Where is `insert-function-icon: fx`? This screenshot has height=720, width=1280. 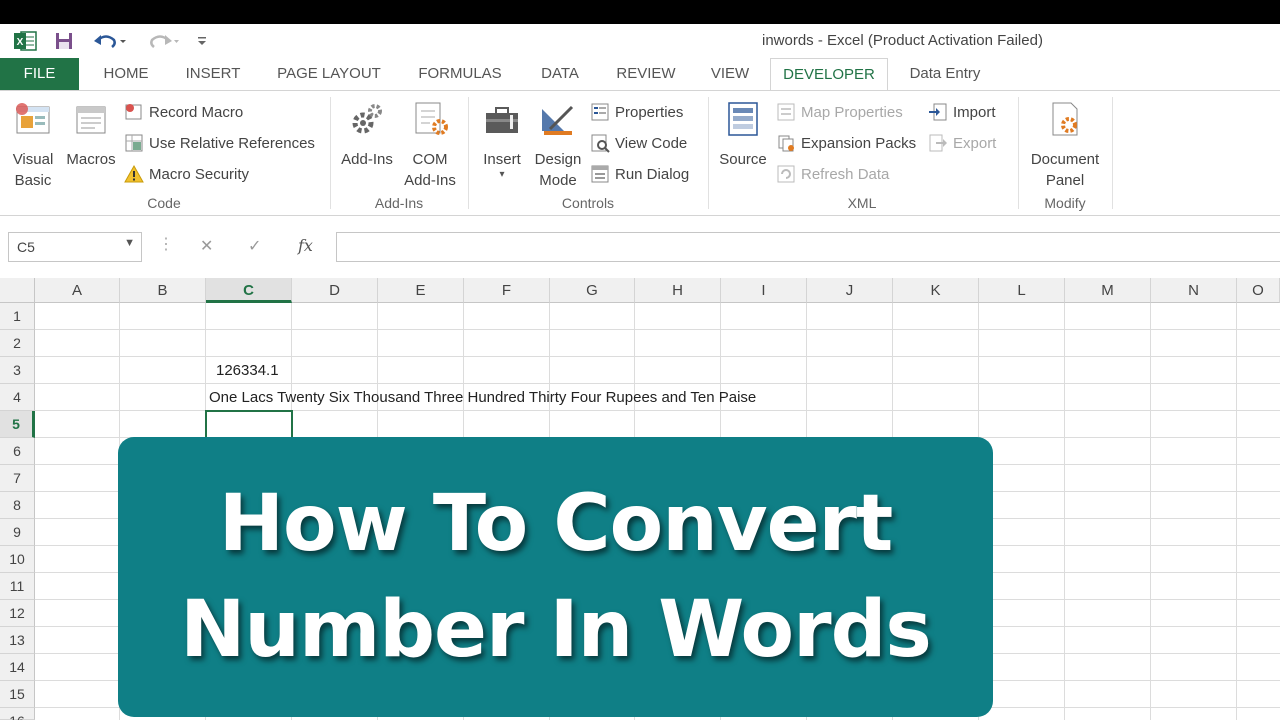 insert-function-icon: fx is located at coordinates (305, 245).